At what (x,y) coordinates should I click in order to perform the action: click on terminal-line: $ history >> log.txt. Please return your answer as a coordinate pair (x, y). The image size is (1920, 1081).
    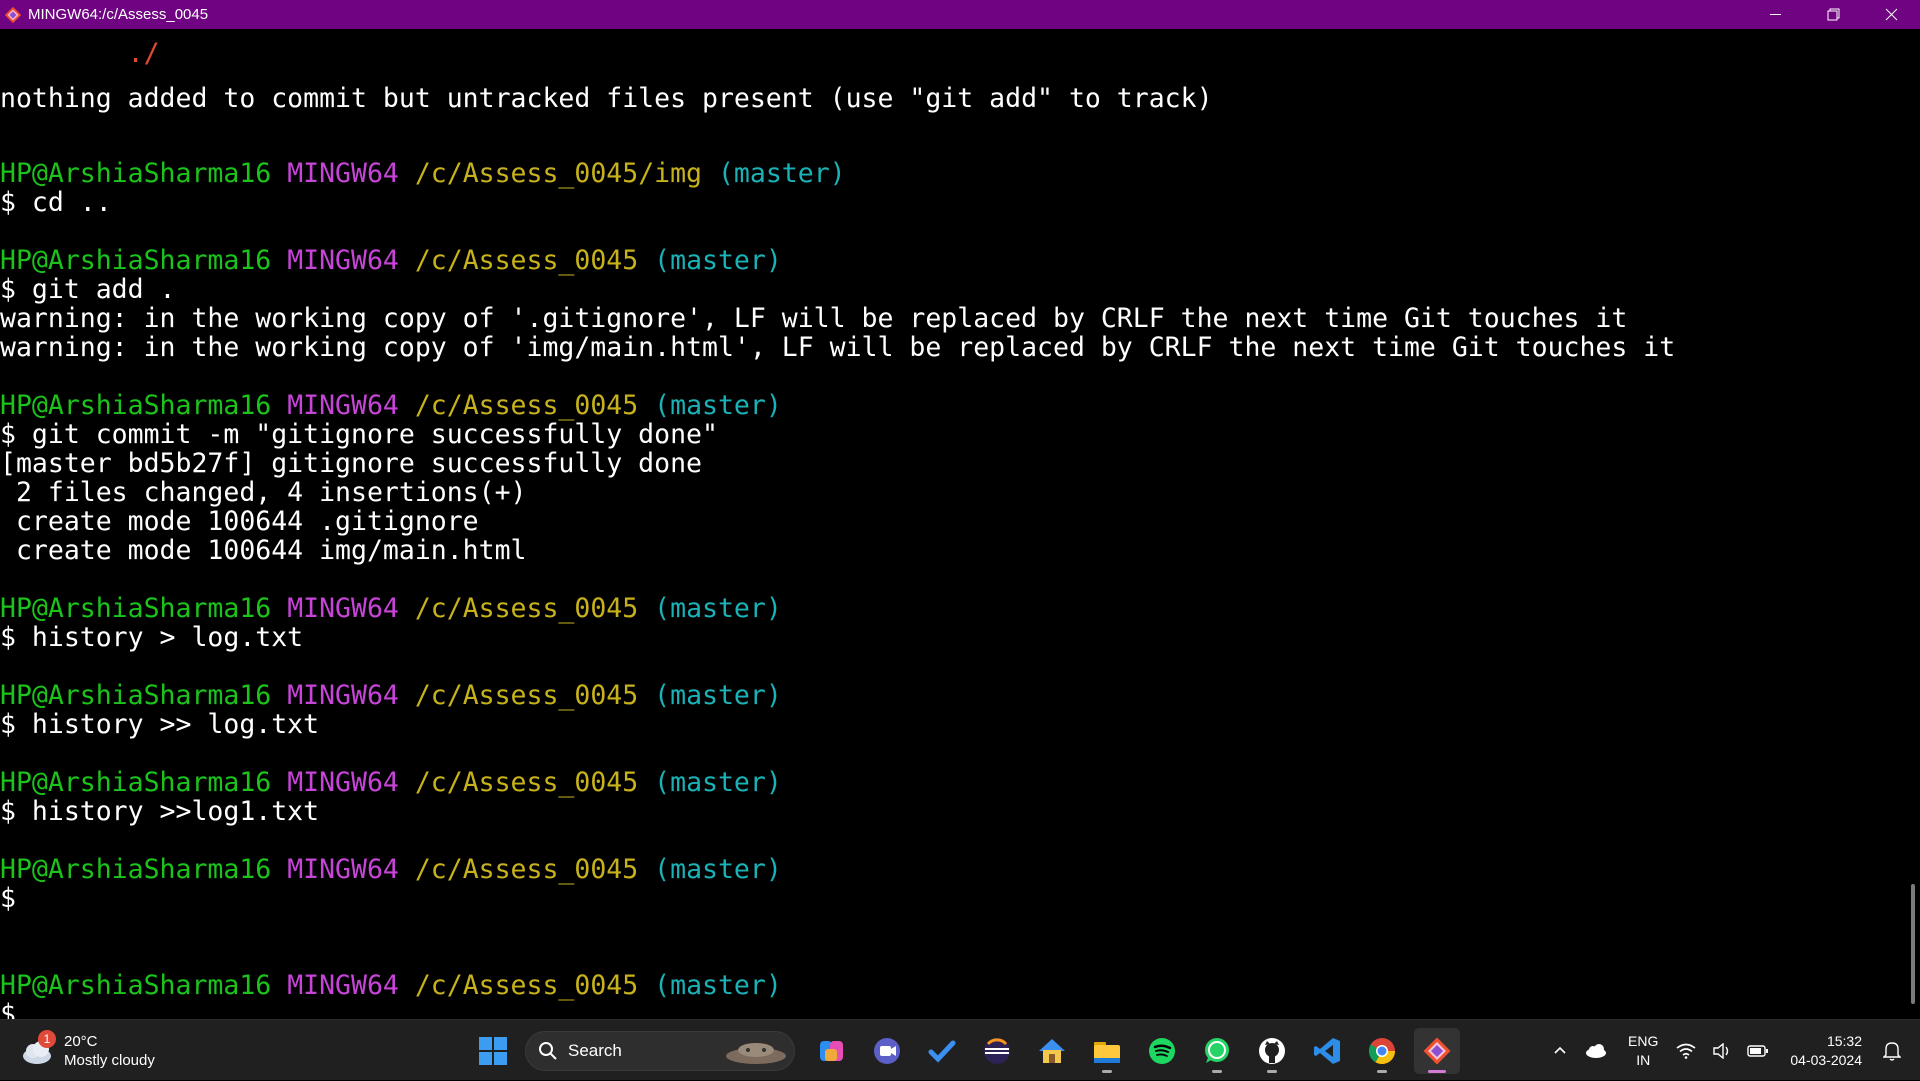
    Looking at the image, I should click on (159, 724).